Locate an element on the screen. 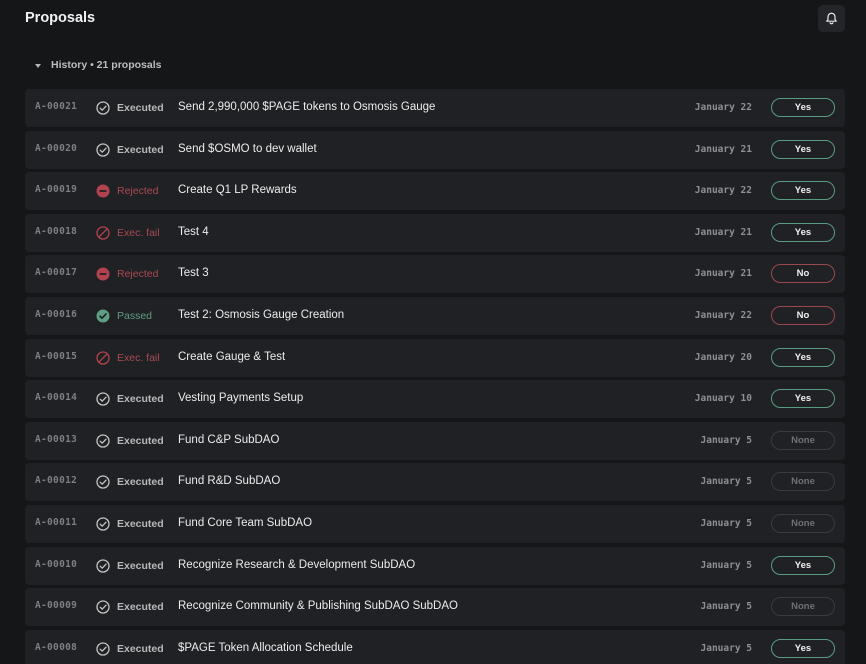 This screenshot has height=664, width=866. proposal-id: A-00013 is located at coordinates (56, 439).